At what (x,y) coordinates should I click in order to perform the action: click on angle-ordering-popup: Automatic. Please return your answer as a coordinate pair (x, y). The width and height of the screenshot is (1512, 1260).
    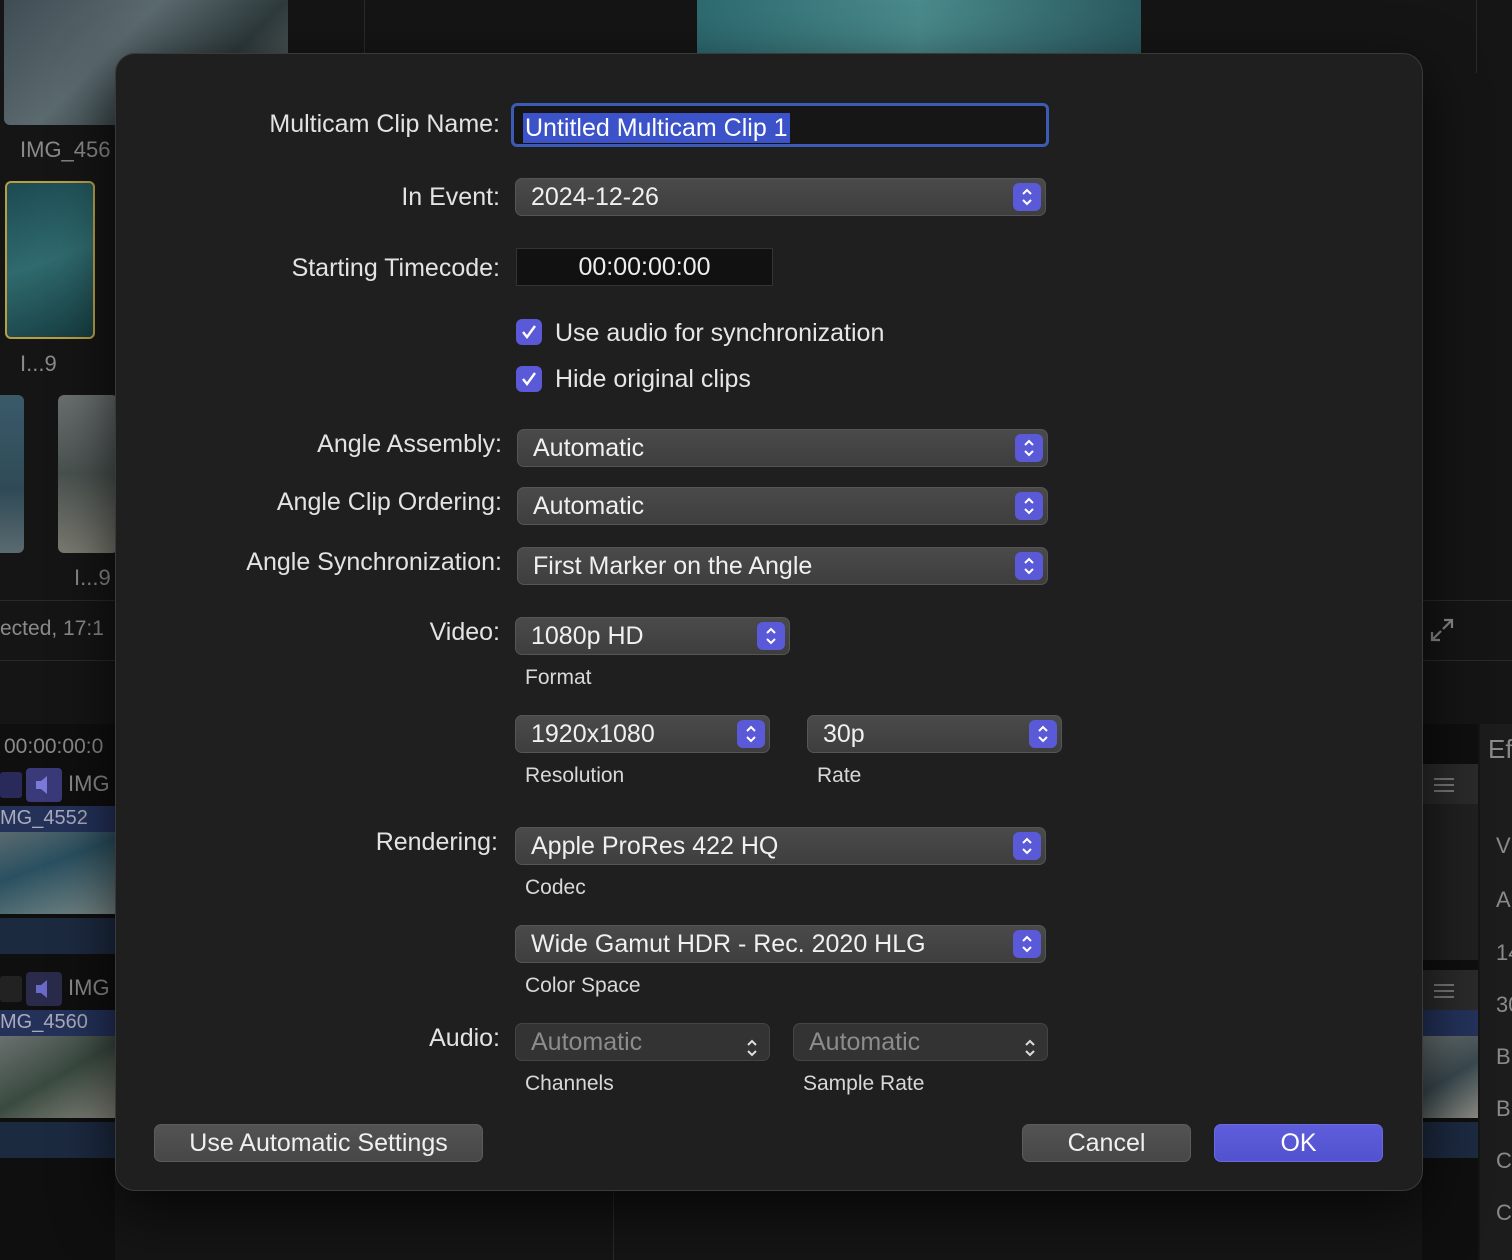
    Looking at the image, I should click on (782, 506).